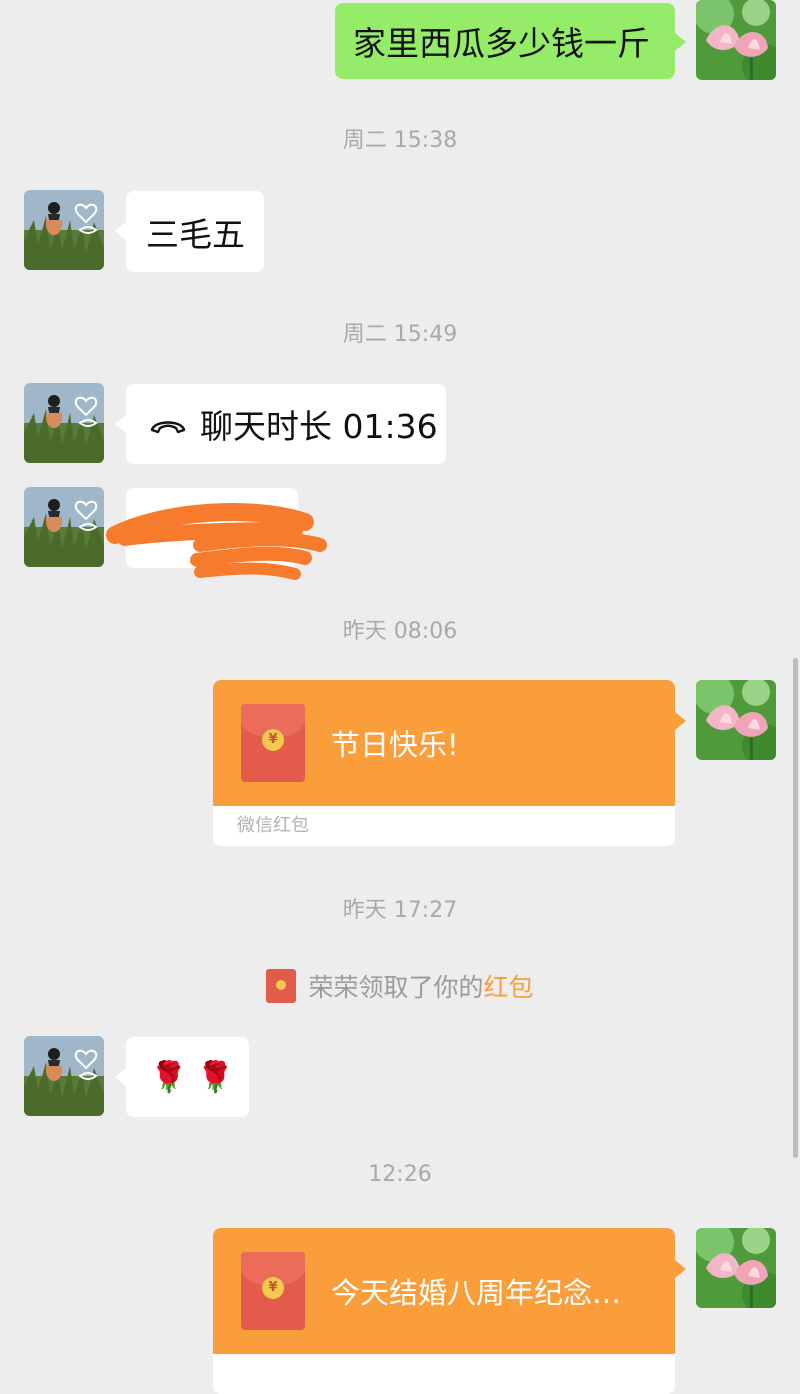 The image size is (800, 1394). What do you see at coordinates (795, 908) in the screenshot?
I see `scrollbar` at bounding box center [795, 908].